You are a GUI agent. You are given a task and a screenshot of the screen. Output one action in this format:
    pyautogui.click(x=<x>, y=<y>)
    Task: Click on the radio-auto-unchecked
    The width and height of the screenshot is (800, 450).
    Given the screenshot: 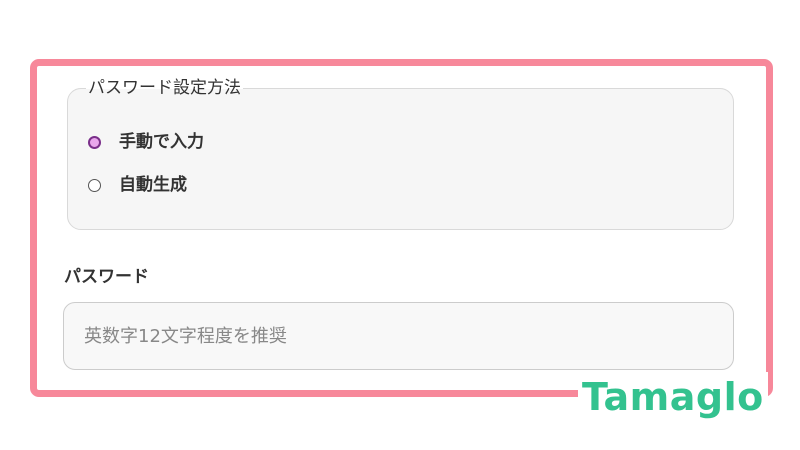 What is the action you would take?
    pyautogui.click(x=94, y=185)
    